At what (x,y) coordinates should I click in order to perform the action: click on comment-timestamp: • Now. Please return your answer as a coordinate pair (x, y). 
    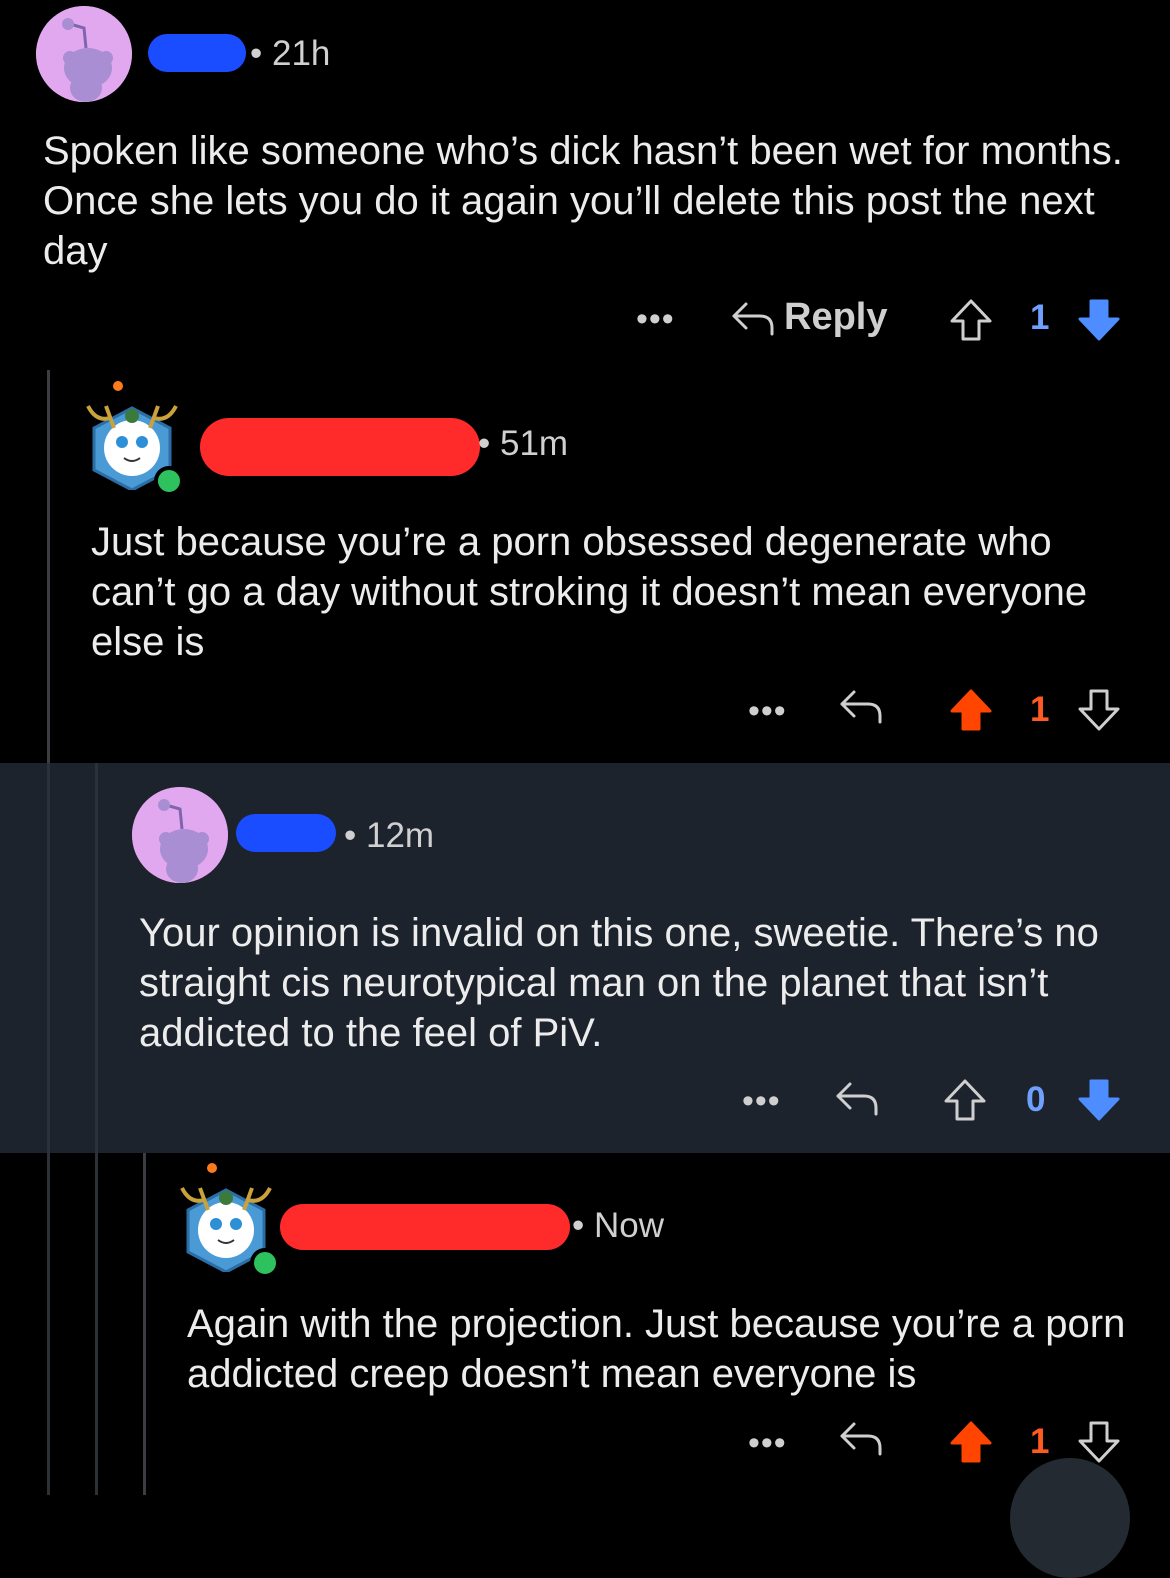
    Looking at the image, I should click on (618, 1225).